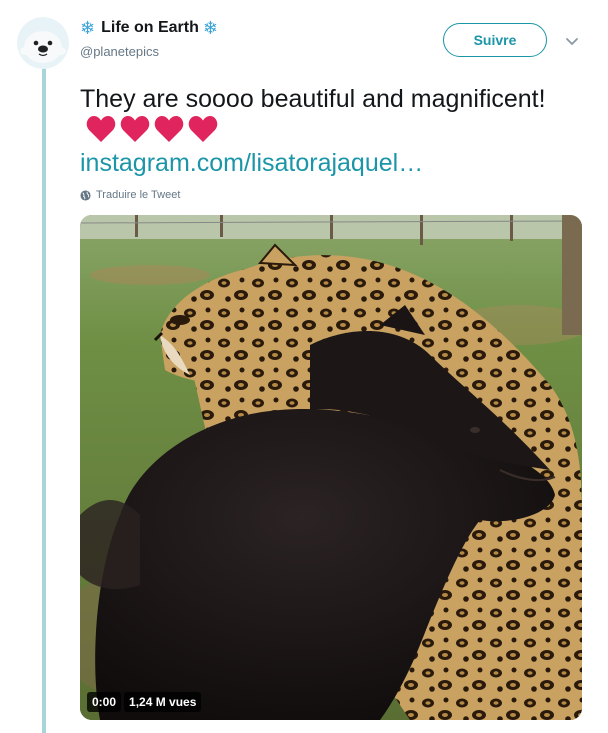 This screenshot has height=733, width=608. What do you see at coordinates (495, 40) in the screenshot?
I see `follow-button: Suivre` at bounding box center [495, 40].